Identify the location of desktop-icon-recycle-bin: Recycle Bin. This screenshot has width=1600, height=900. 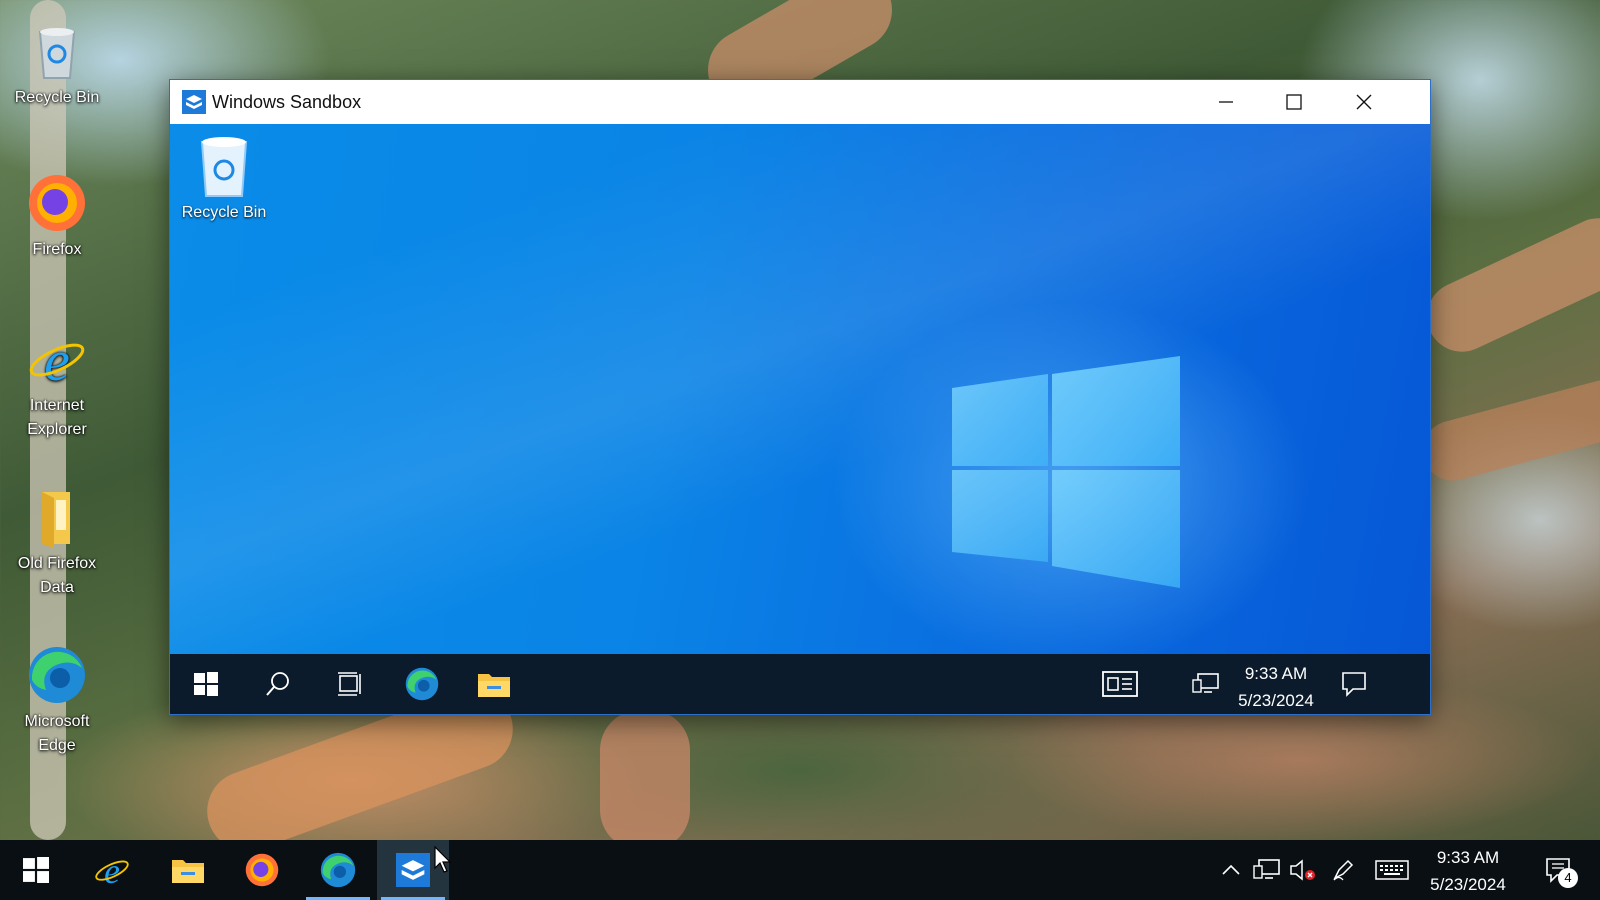
(57, 65).